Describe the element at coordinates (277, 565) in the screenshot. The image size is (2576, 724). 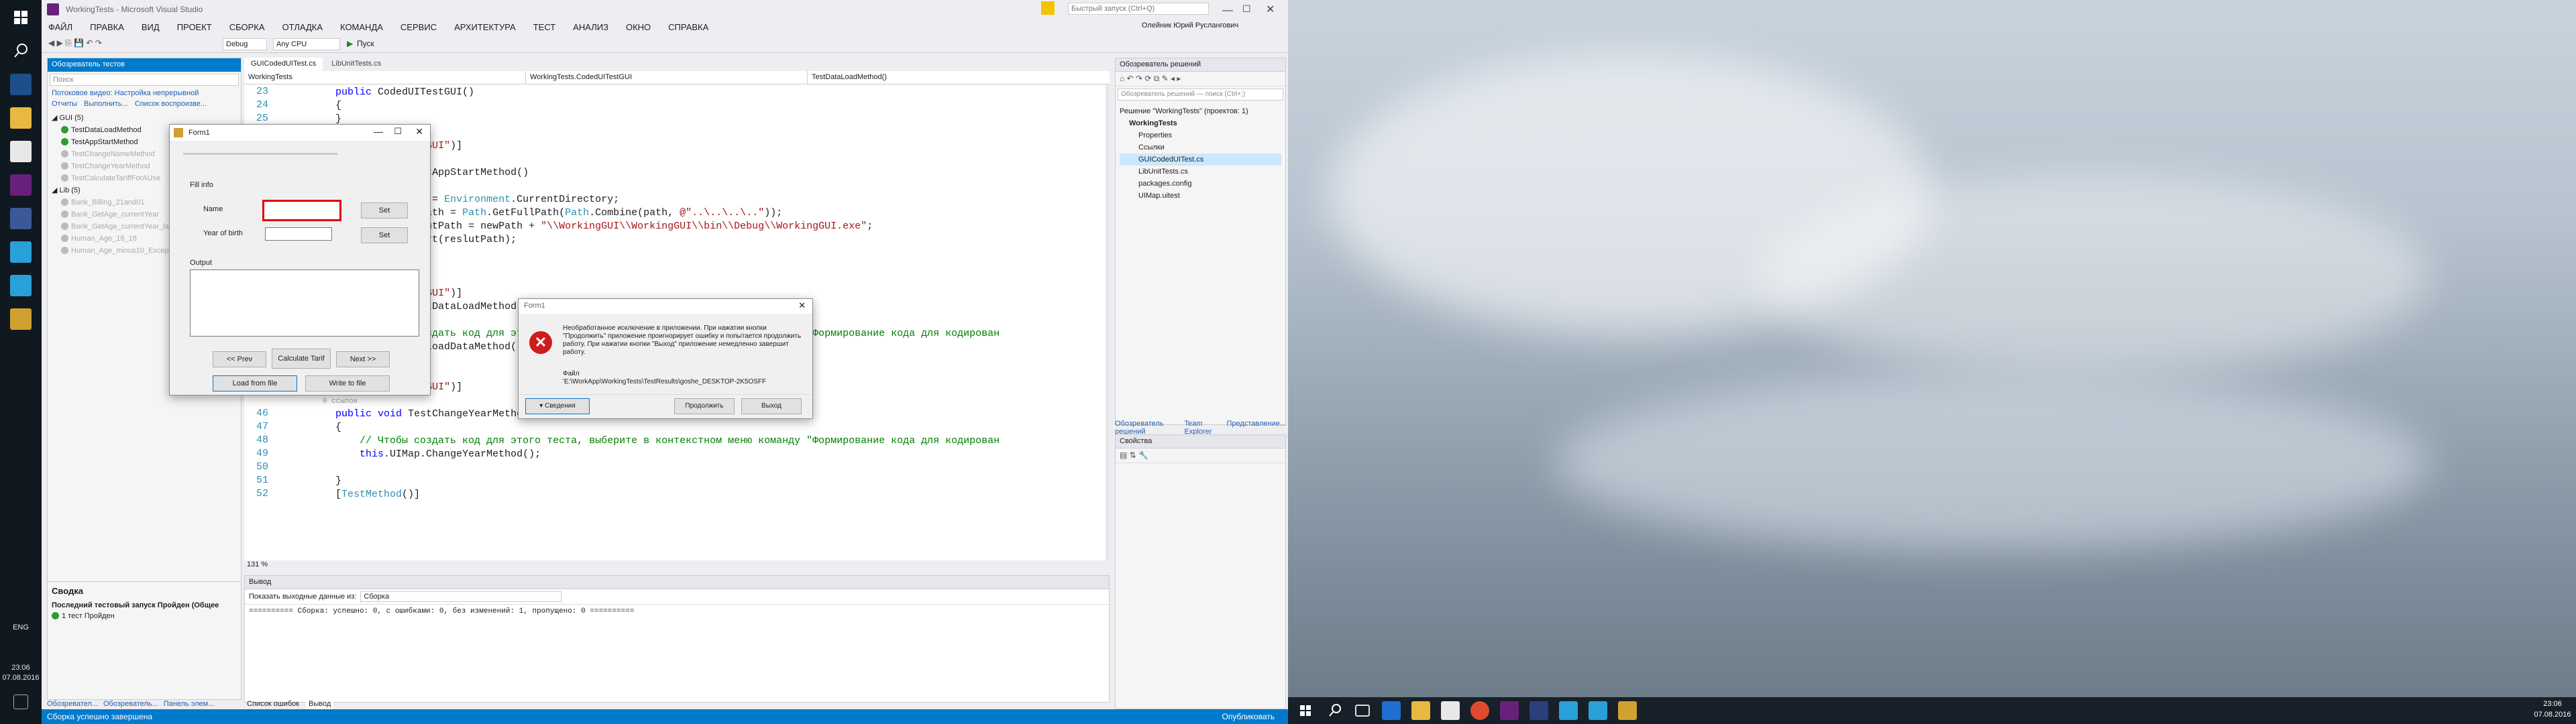
I see `zoom-level: 131 %` at that location.